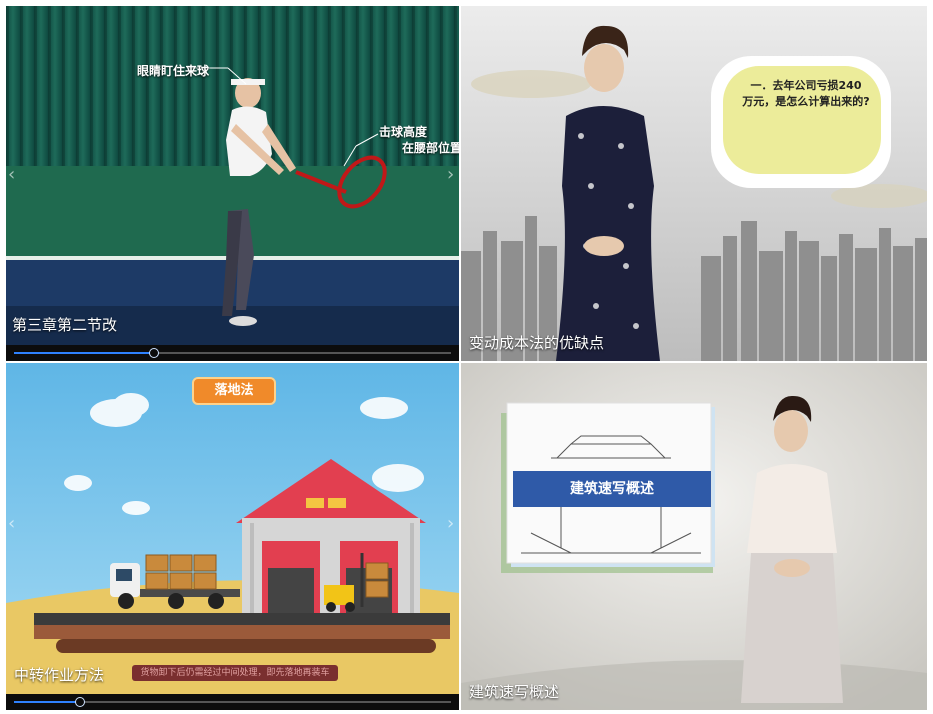 The width and height of the screenshot is (933, 714). What do you see at coordinates (537, 343) in the screenshot?
I see `video-caption: 变动成本法的优缺点` at bounding box center [537, 343].